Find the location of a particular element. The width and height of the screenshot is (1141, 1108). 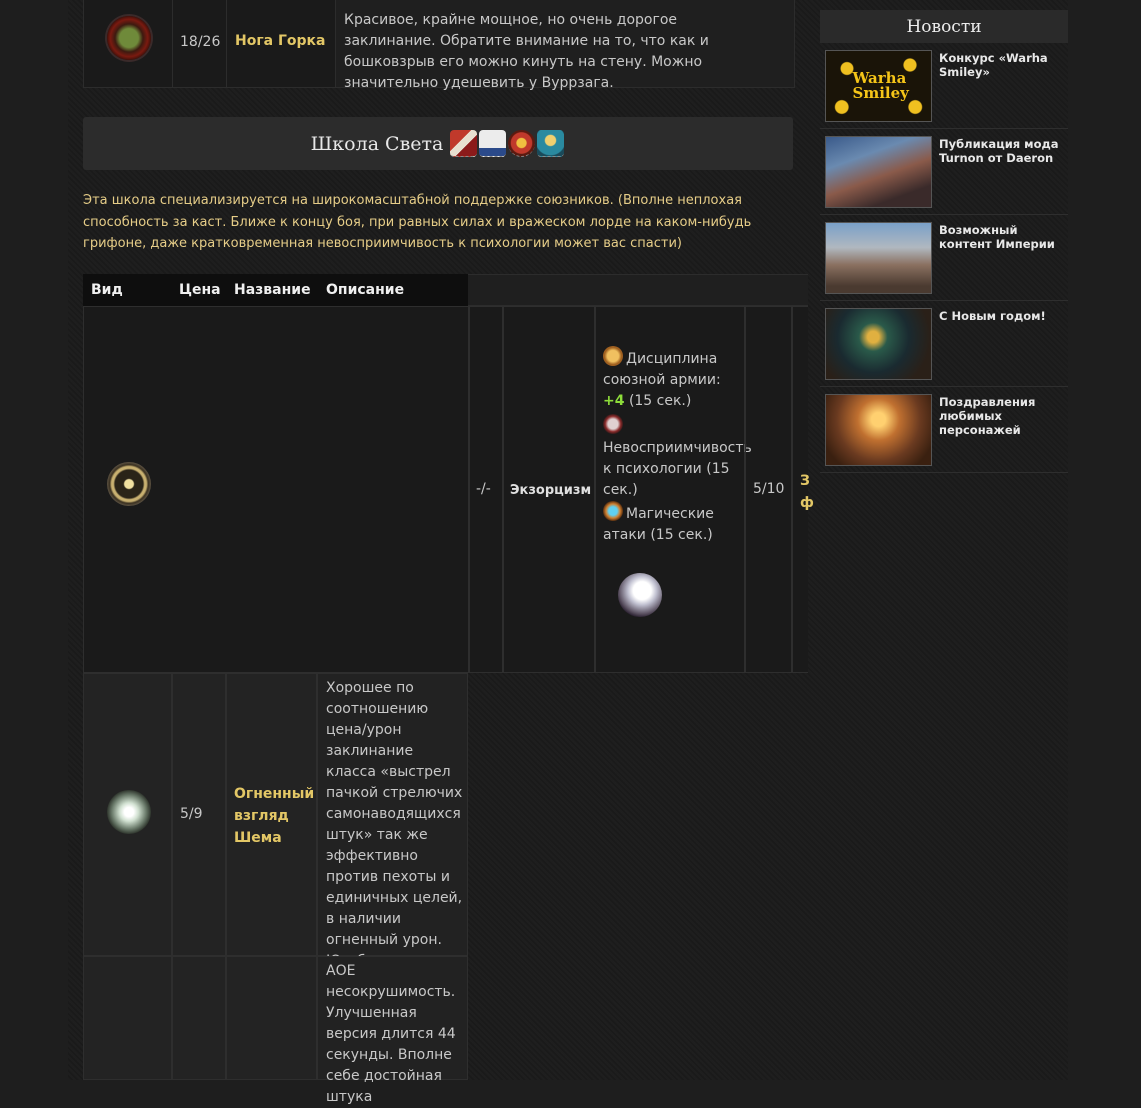

header-type: Вид is located at coordinates (107, 290).